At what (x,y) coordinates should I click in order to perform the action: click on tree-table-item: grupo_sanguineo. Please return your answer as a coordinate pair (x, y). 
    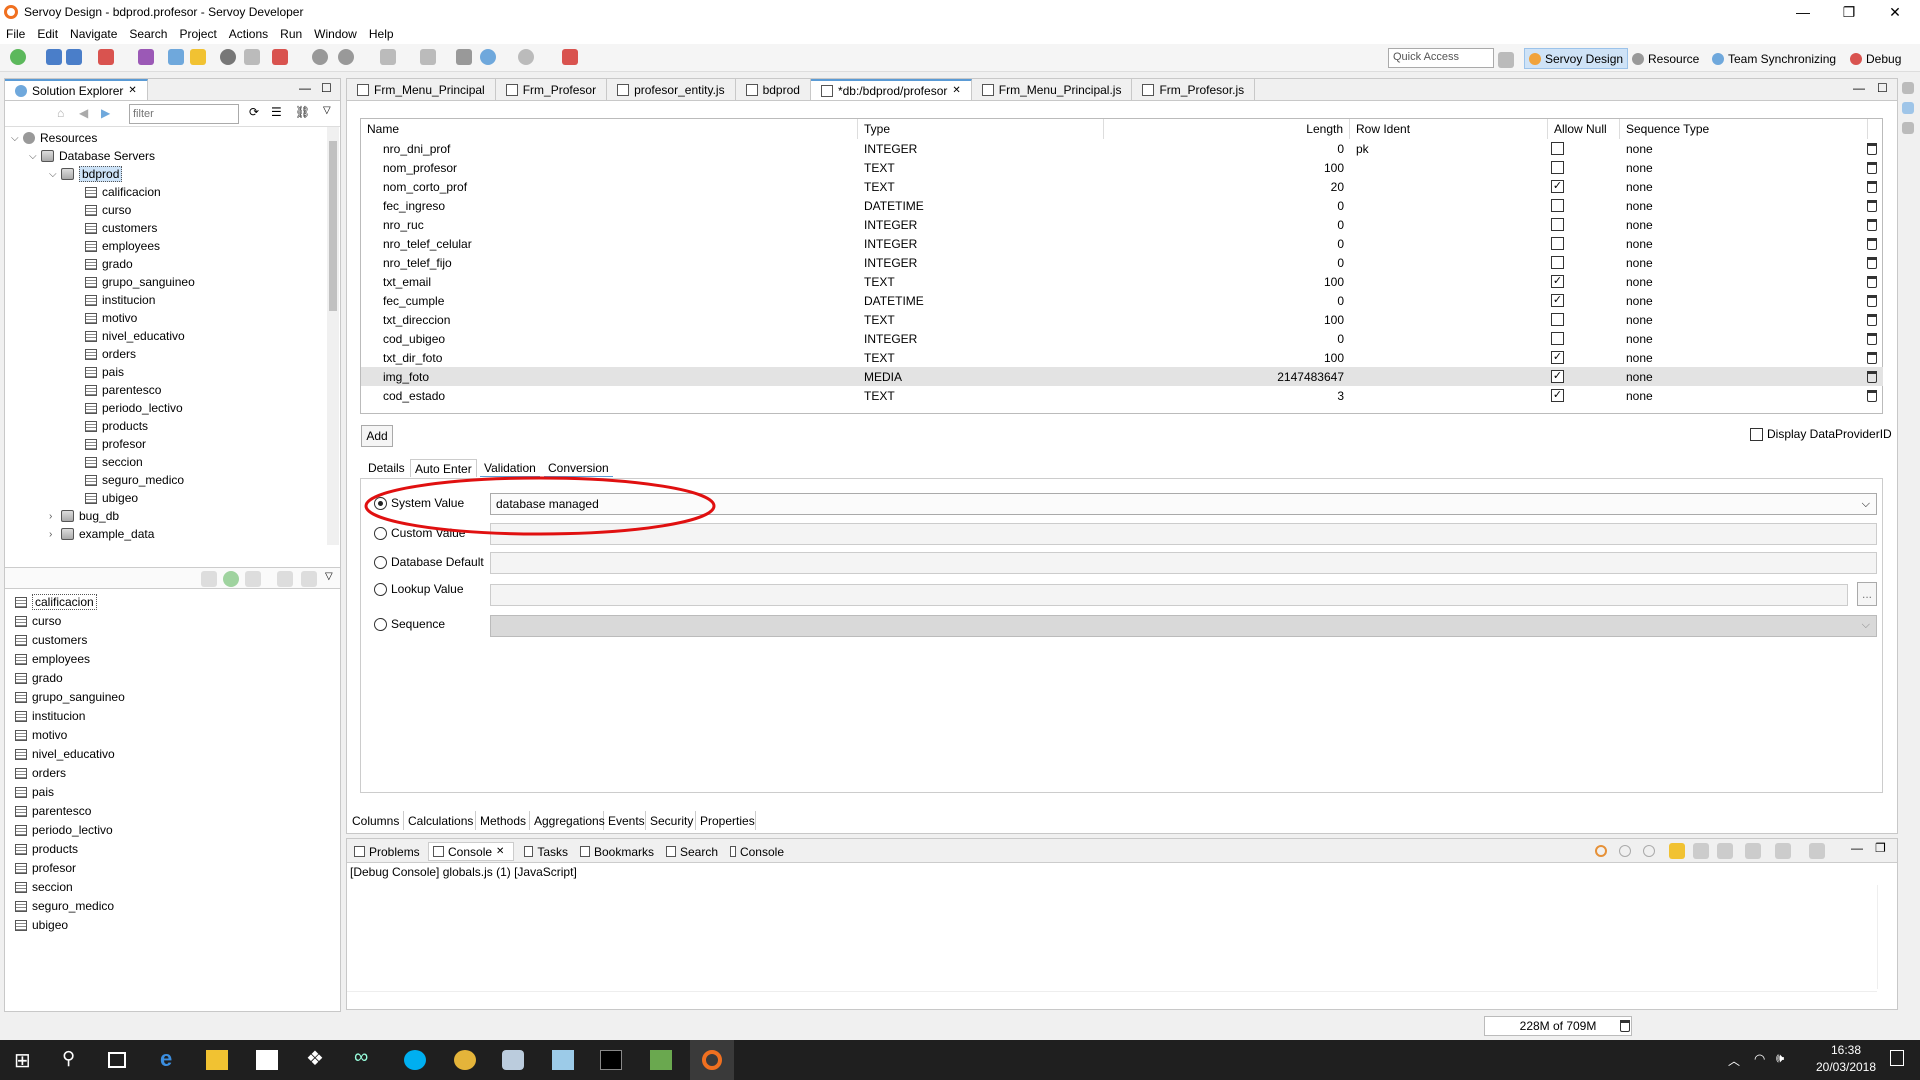
    Looking at the image, I should click on (140, 282).